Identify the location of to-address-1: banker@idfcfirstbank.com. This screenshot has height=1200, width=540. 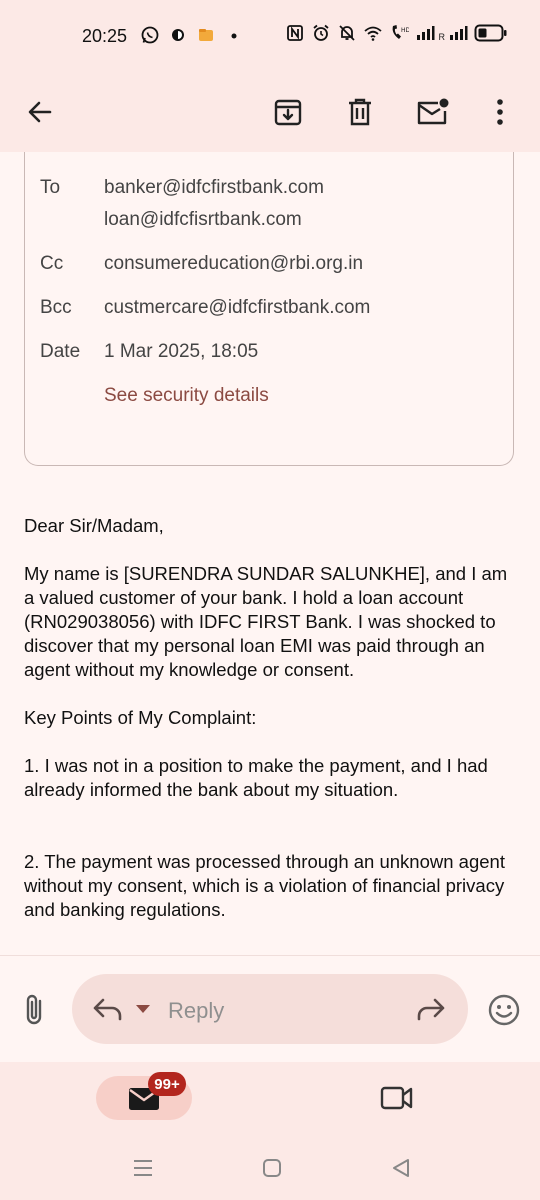
(214, 188).